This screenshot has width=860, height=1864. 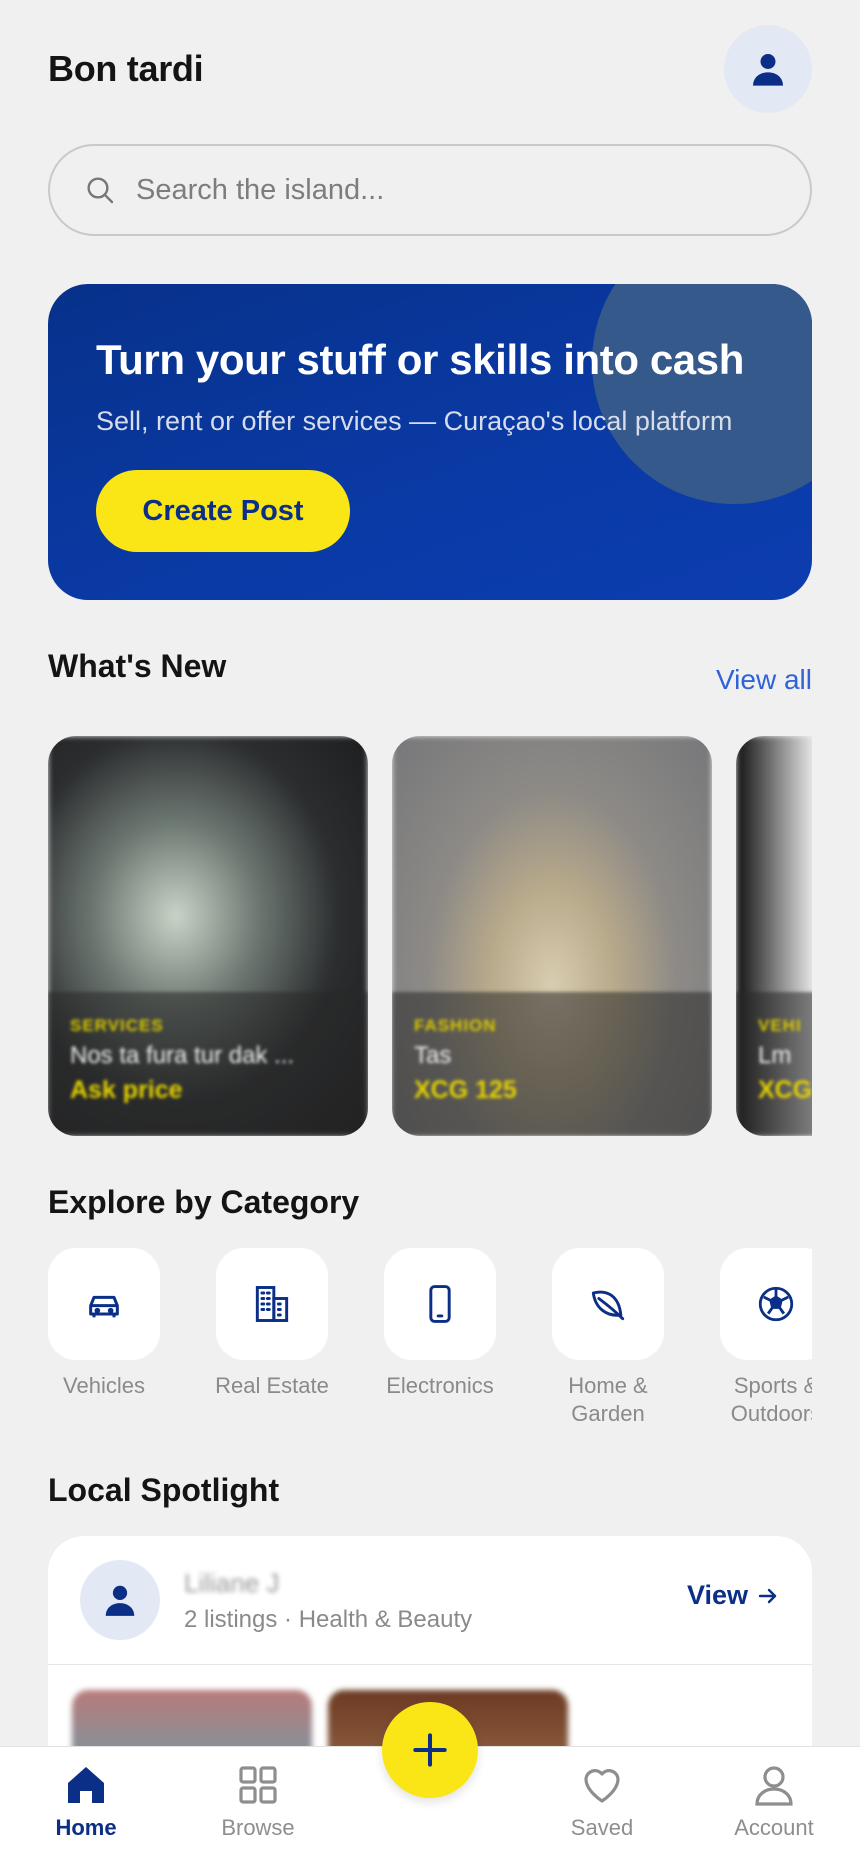 What do you see at coordinates (204, 1202) in the screenshot?
I see `categories-title: Explore by Category` at bounding box center [204, 1202].